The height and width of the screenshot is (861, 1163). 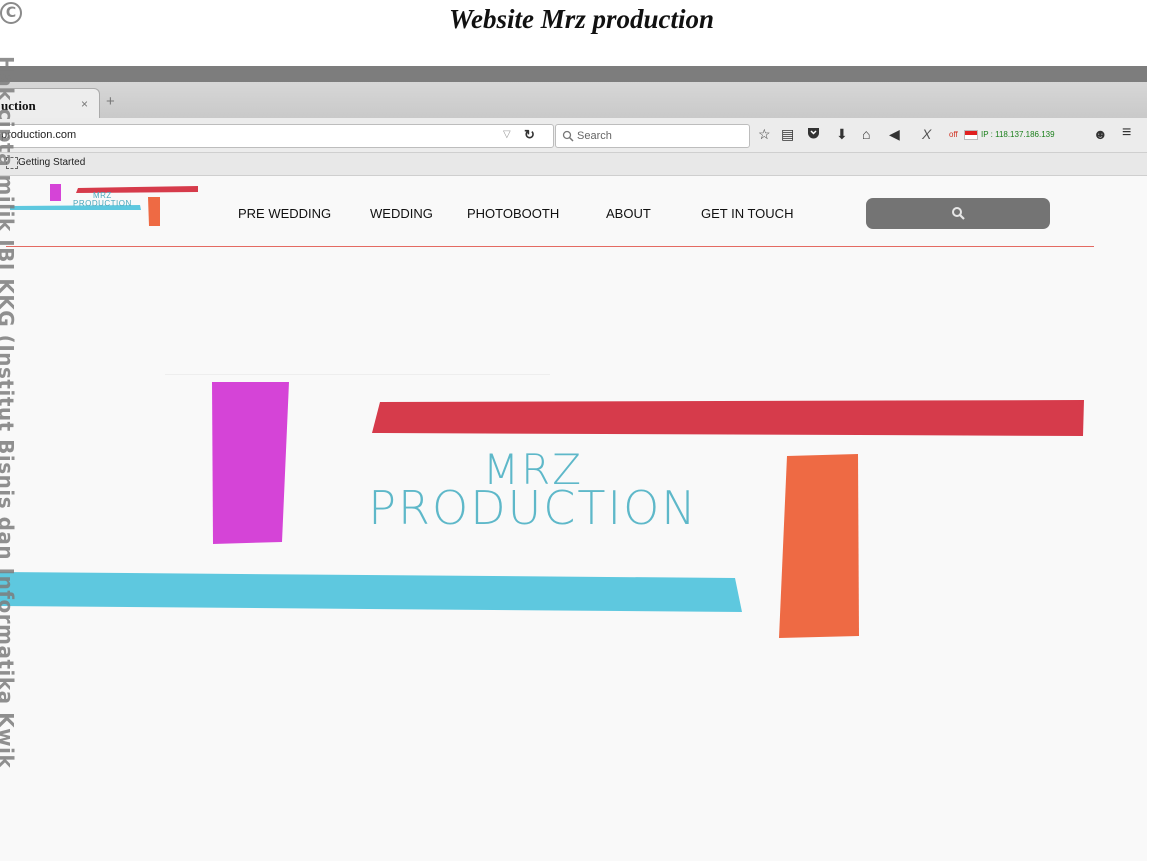 I want to click on document-caption: Website Mrz production, so click(x=581, y=19).